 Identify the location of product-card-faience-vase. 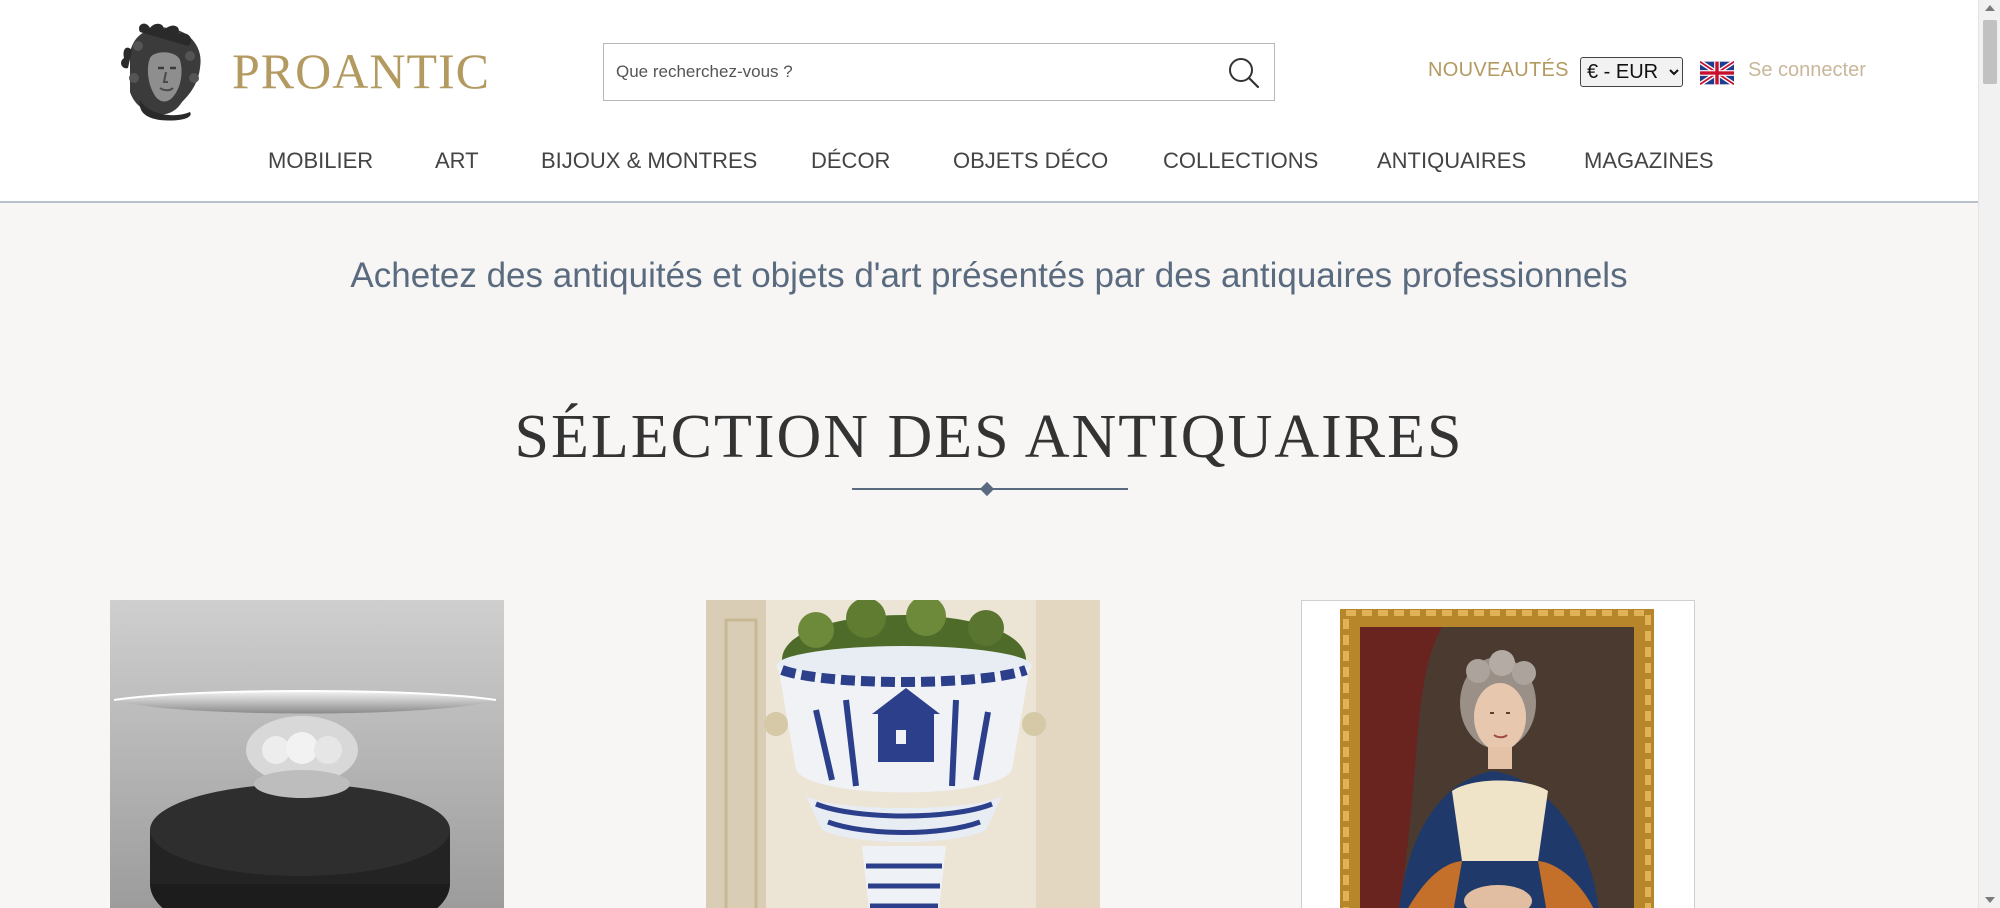
(903, 754).